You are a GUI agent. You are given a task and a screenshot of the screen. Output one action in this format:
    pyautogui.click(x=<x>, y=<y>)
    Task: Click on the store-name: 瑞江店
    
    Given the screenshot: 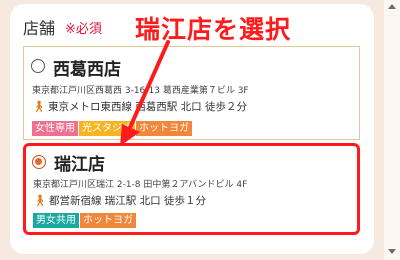 What is the action you would take?
    pyautogui.click(x=79, y=165)
    